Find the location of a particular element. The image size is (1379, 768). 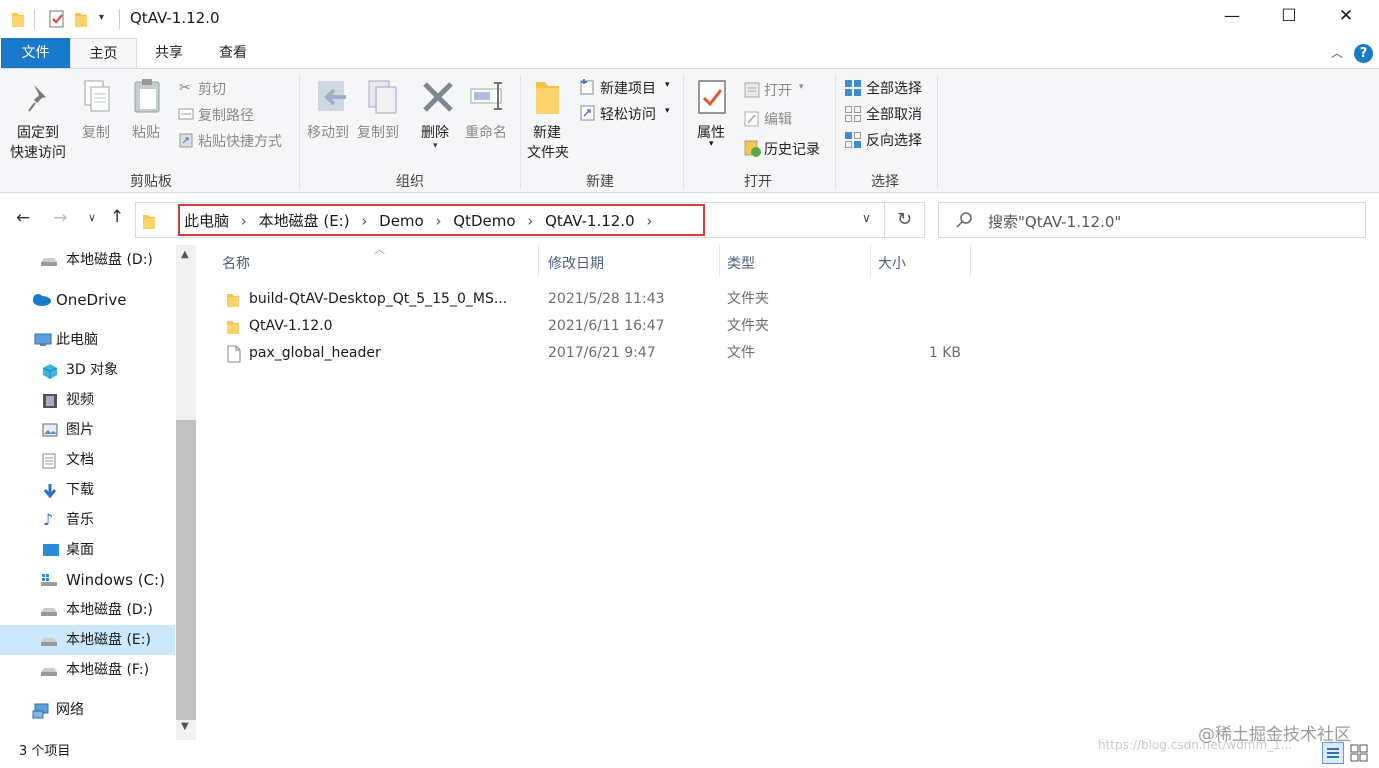

new-folder-button: 新建 is located at coordinates (547, 132).